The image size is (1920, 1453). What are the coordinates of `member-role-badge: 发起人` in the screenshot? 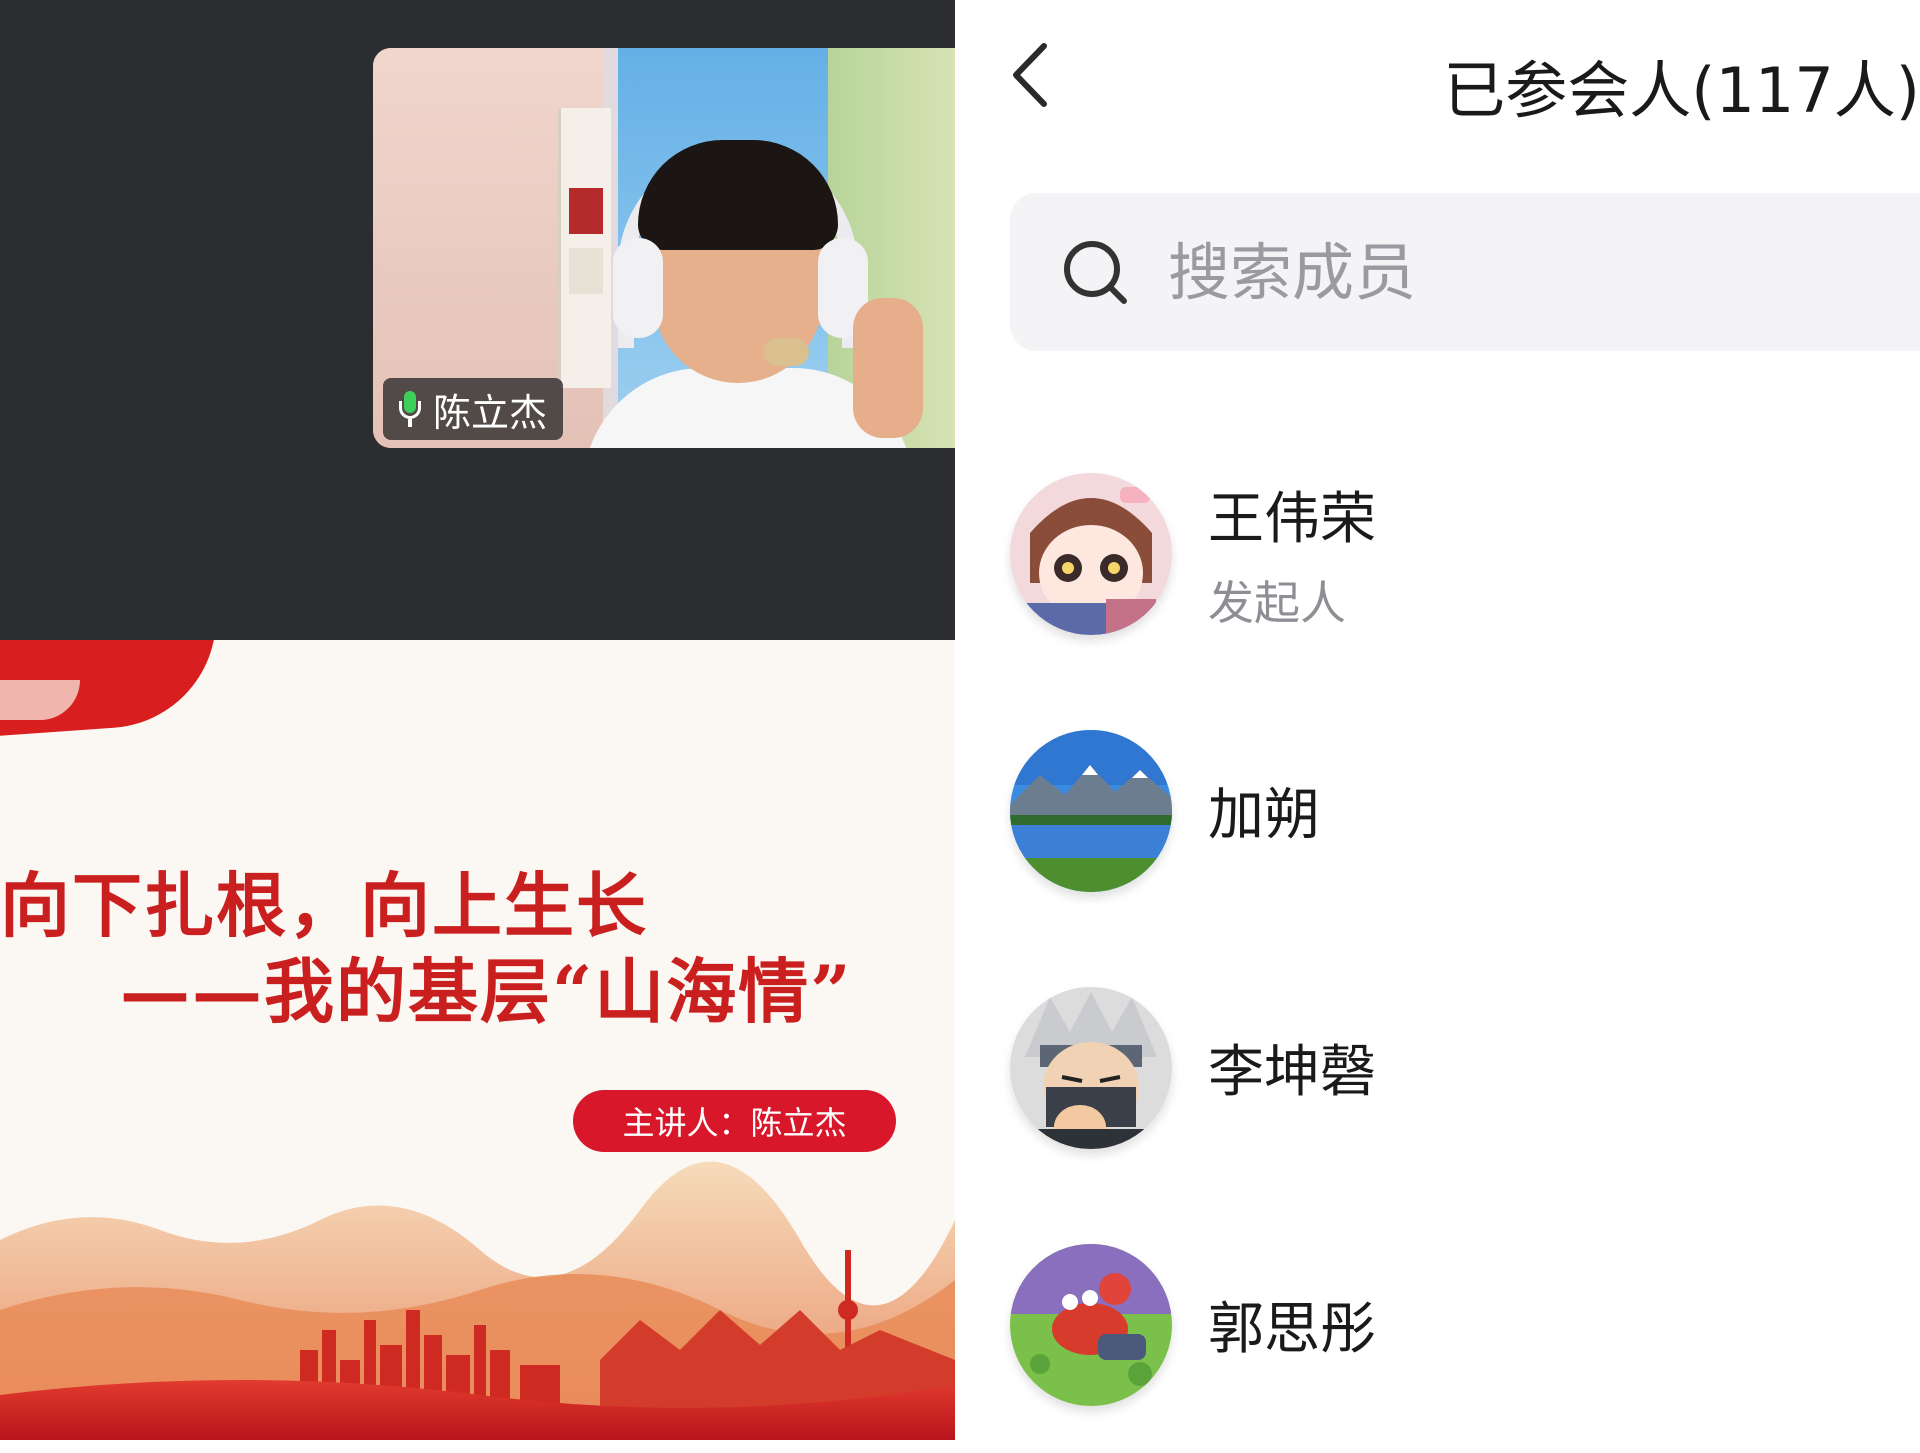 It's located at (1277, 603).